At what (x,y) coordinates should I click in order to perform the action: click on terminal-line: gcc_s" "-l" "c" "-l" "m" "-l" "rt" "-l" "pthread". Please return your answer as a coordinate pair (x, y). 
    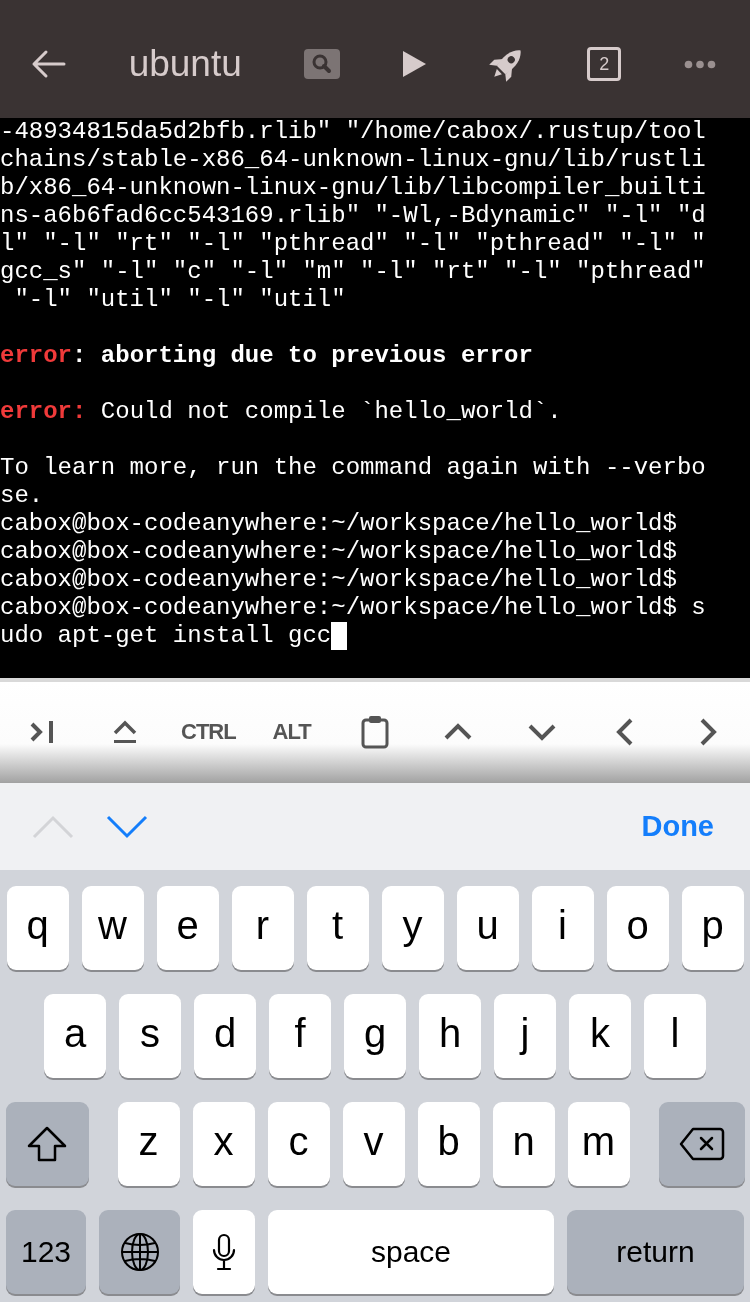
    Looking at the image, I should click on (353, 272).